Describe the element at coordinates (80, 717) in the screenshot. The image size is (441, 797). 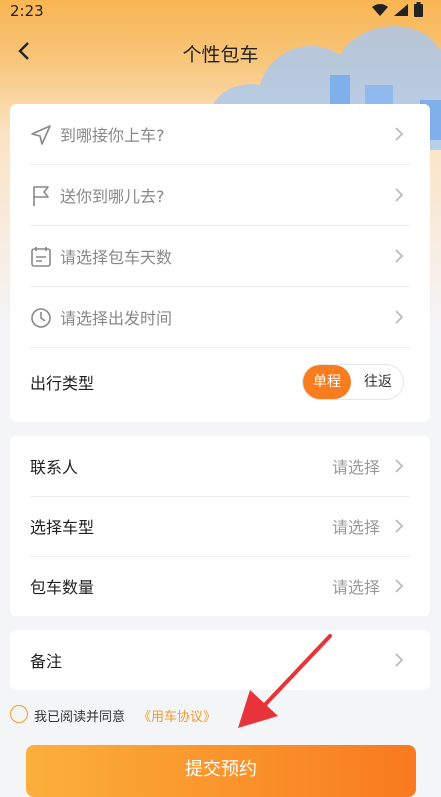
I see `agreement-text: 我已阅读并同意` at that location.